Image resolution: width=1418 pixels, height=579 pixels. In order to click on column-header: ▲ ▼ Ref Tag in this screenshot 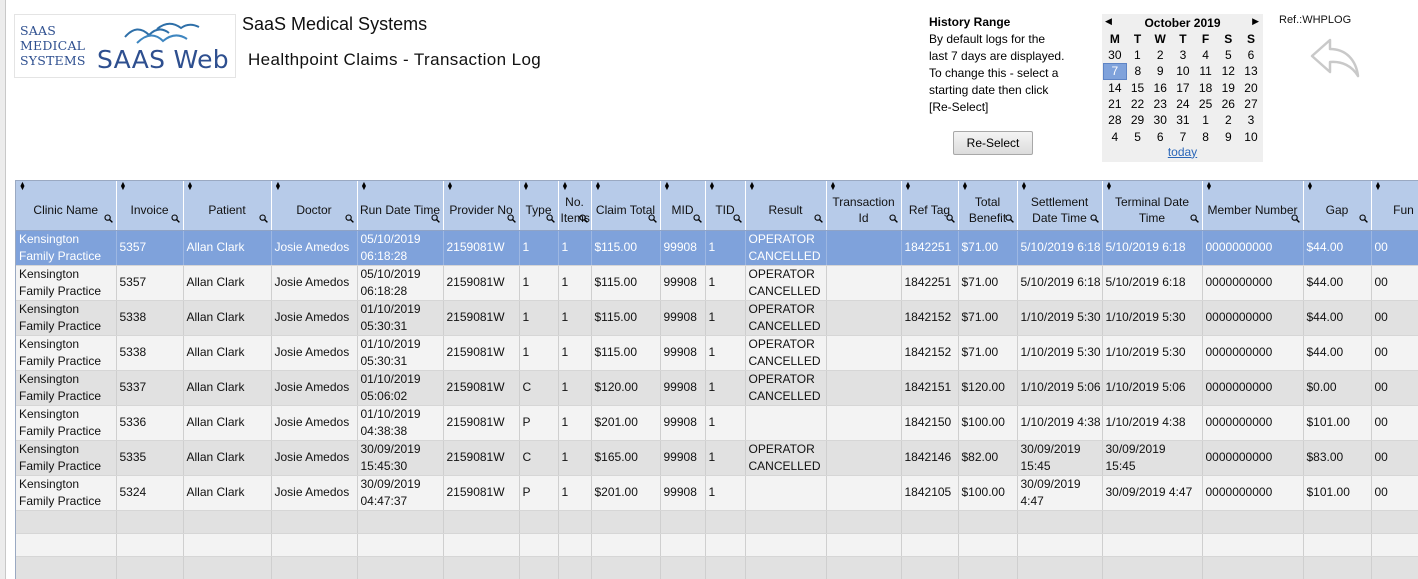, I will do `click(930, 206)`.